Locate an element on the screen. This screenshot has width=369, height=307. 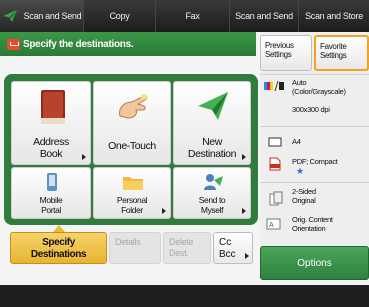
tab-scan-and-store: Scan and Store is located at coordinates (334, 16).